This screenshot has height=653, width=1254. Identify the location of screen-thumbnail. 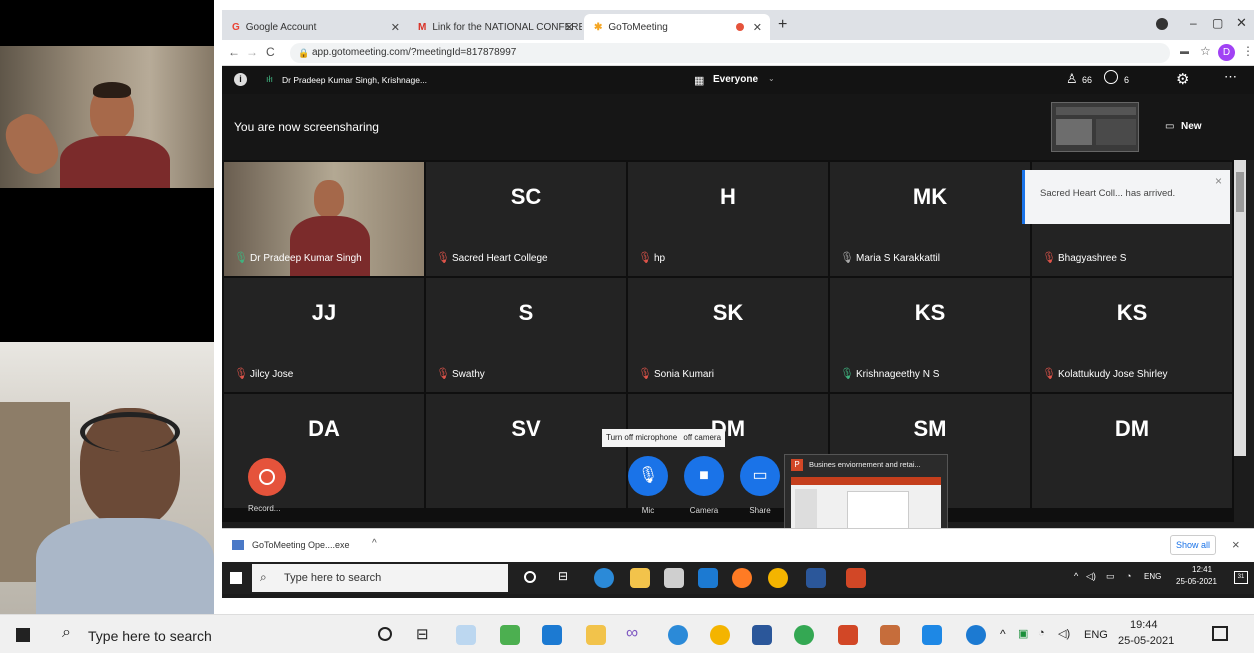
(1095, 127).